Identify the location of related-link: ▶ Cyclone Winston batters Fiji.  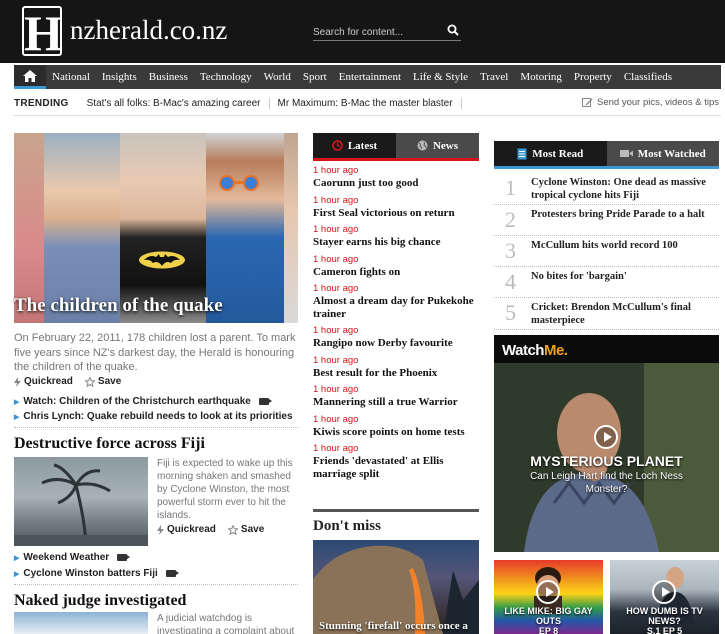
(96, 573).